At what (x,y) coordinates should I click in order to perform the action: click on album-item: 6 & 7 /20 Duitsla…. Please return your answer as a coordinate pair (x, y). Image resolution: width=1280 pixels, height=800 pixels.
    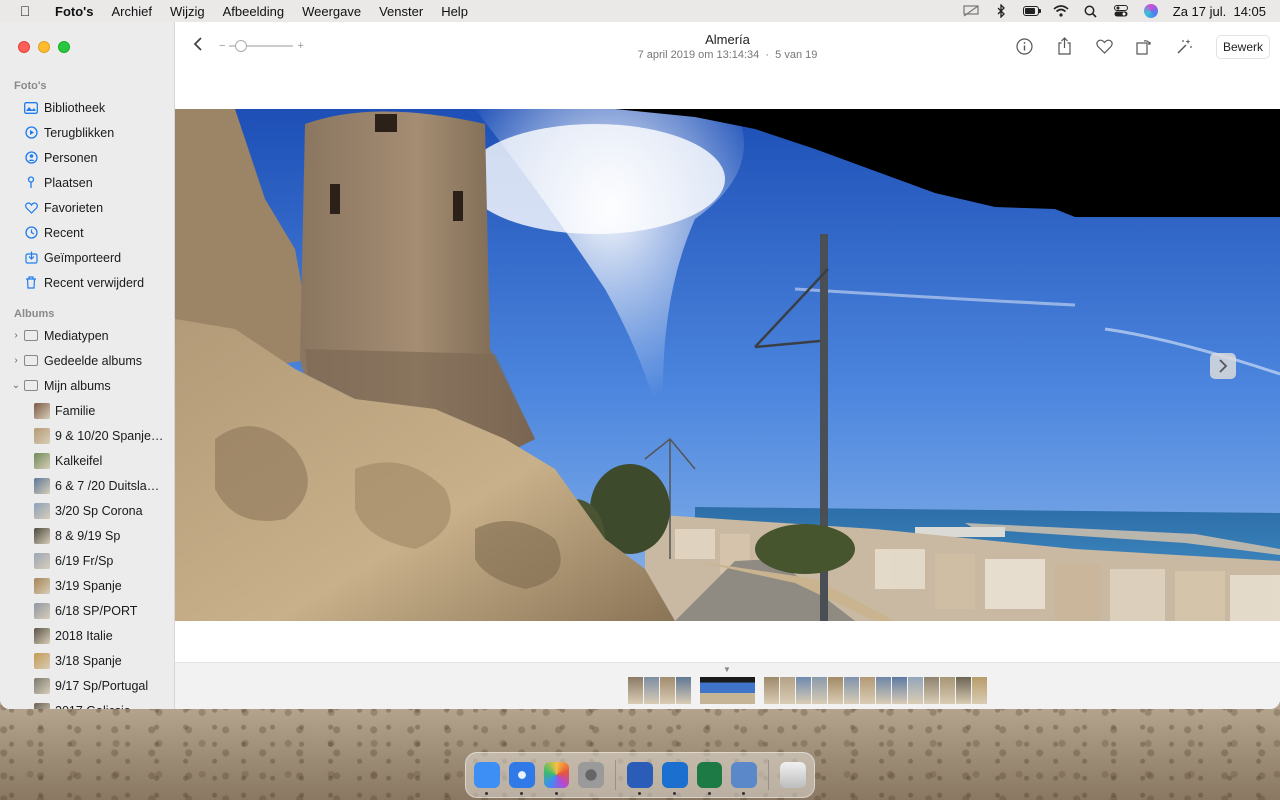
    Looking at the image, I should click on (87, 485).